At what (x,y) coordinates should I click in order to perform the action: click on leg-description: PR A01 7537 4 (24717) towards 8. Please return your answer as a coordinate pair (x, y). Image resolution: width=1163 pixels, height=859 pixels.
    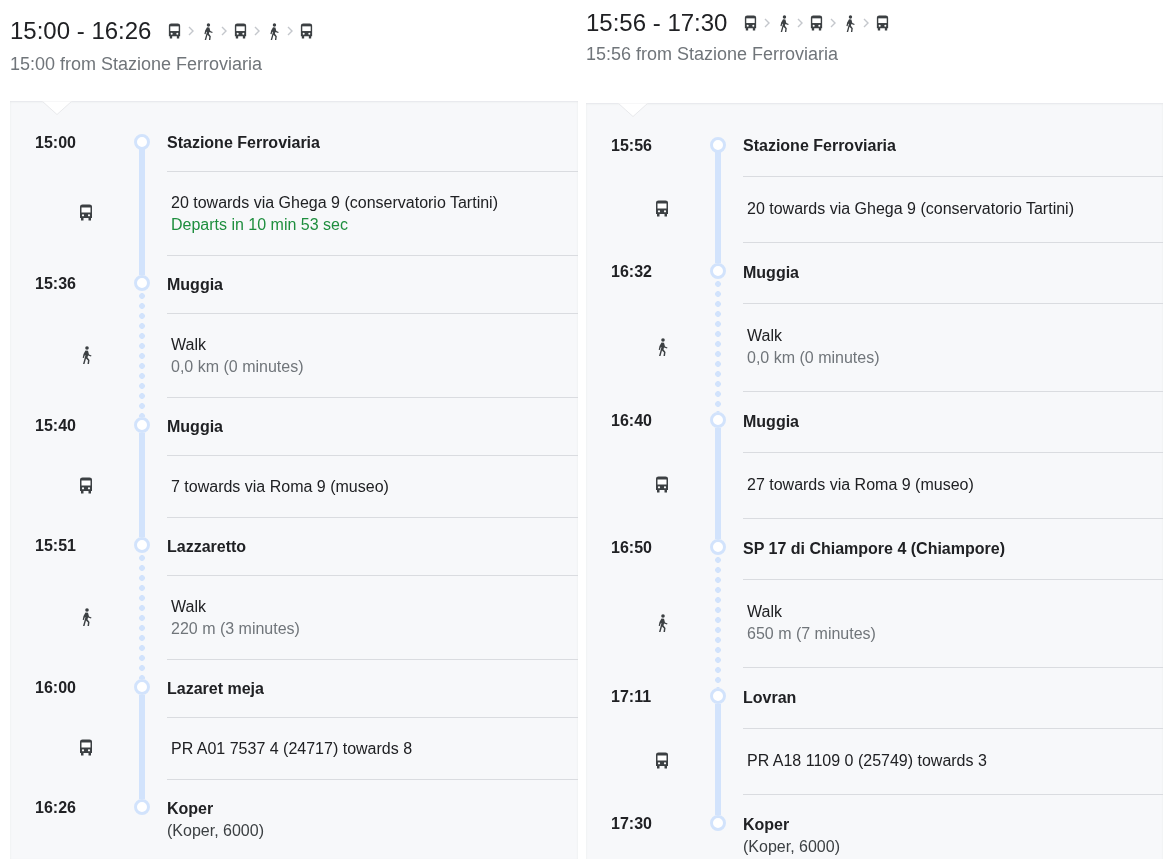
    Looking at the image, I should click on (292, 749).